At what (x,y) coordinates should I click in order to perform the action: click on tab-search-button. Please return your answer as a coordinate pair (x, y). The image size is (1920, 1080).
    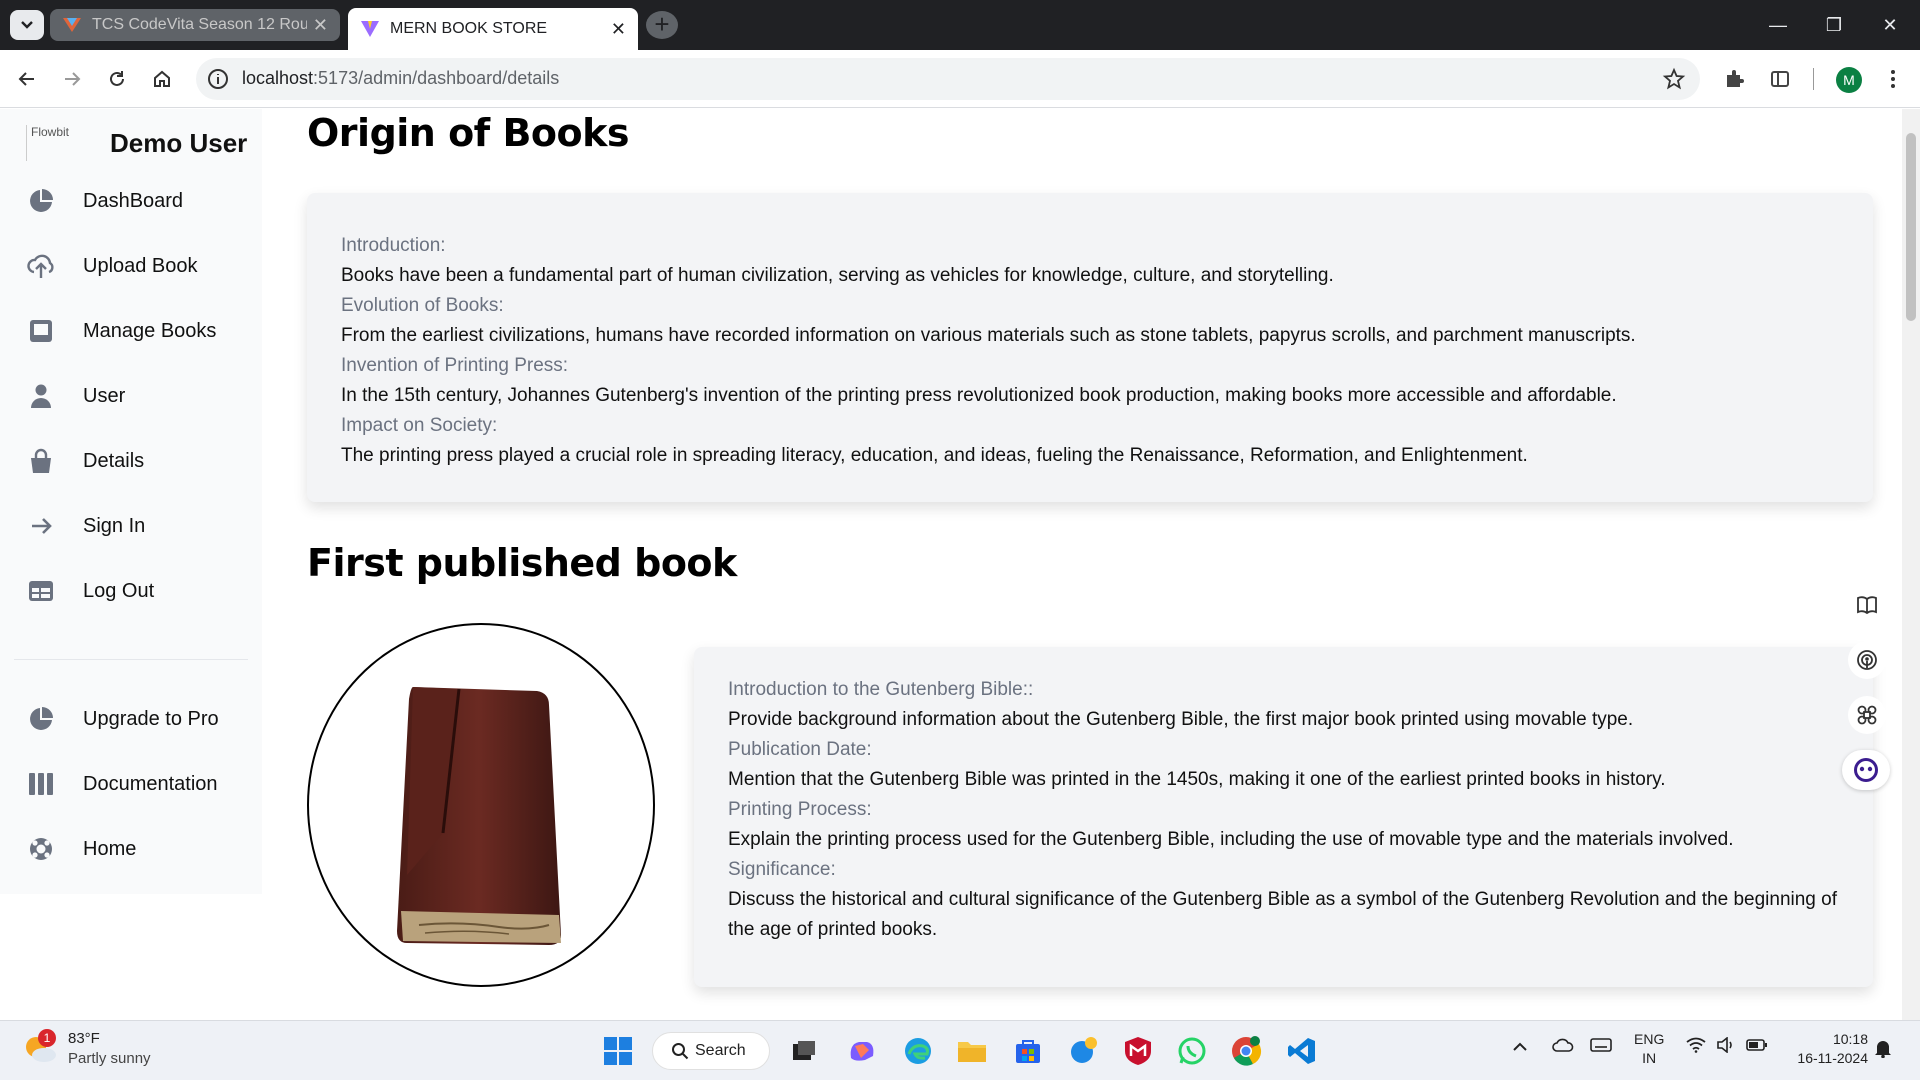
    Looking at the image, I should click on (27, 25).